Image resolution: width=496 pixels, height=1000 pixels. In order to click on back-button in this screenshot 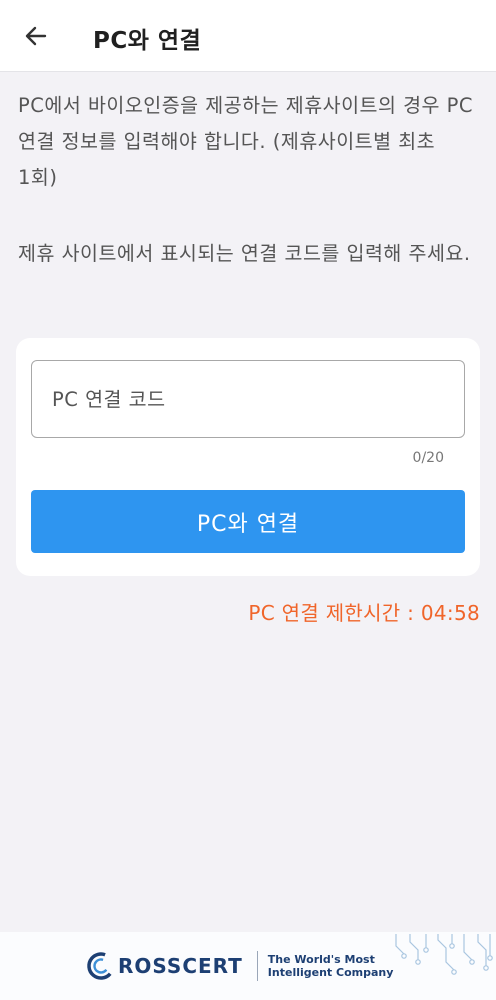, I will do `click(36, 36)`.